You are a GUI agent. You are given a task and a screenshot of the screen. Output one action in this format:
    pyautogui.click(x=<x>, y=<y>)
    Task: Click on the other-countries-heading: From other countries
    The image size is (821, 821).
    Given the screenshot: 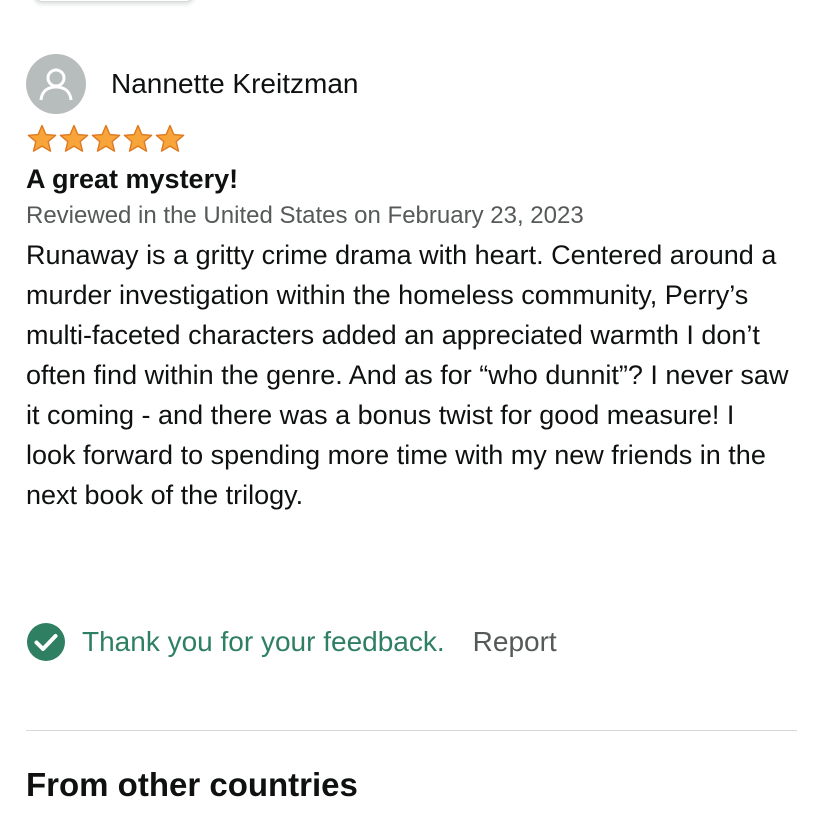 What is the action you would take?
    pyautogui.click(x=192, y=784)
    